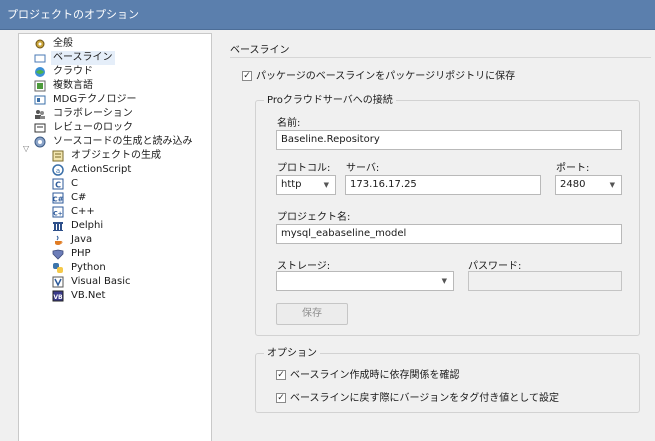  I want to click on globe-icon, so click(40, 72).